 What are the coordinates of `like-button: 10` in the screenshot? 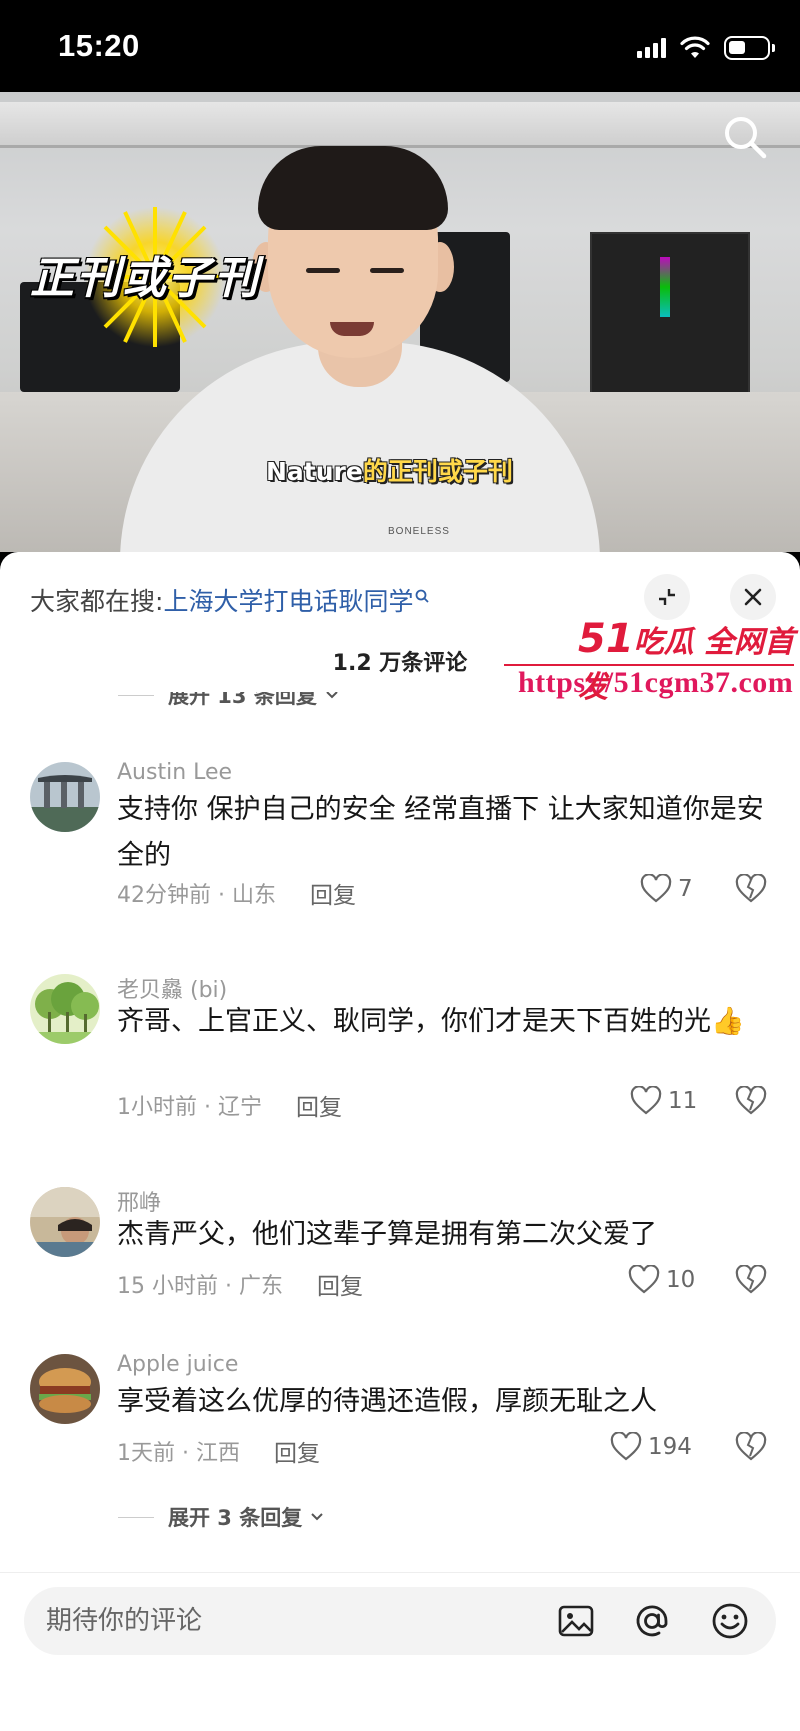 It's located at (661, 1280).